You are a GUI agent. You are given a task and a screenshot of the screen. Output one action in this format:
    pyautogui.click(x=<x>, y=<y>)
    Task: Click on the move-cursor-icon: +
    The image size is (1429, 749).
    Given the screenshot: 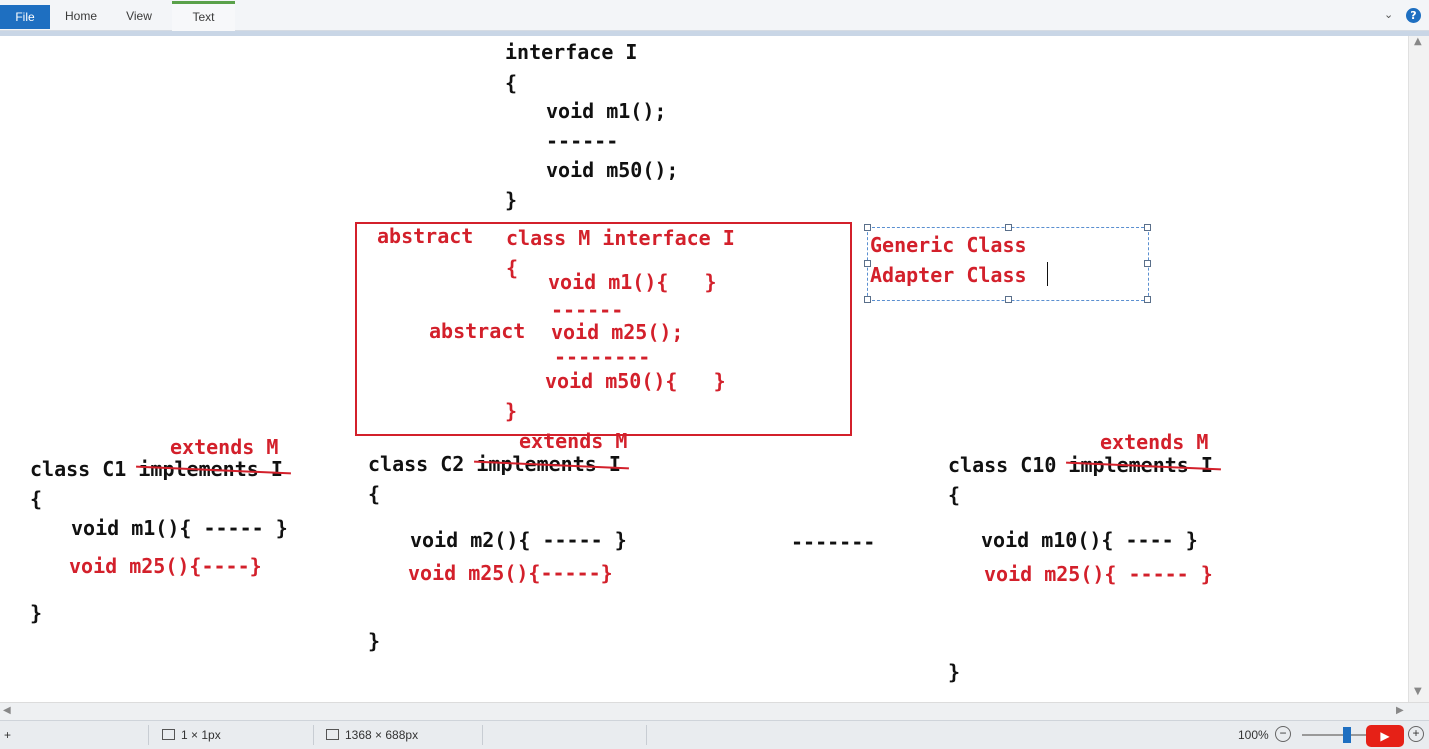 What is the action you would take?
    pyautogui.click(x=8, y=735)
    